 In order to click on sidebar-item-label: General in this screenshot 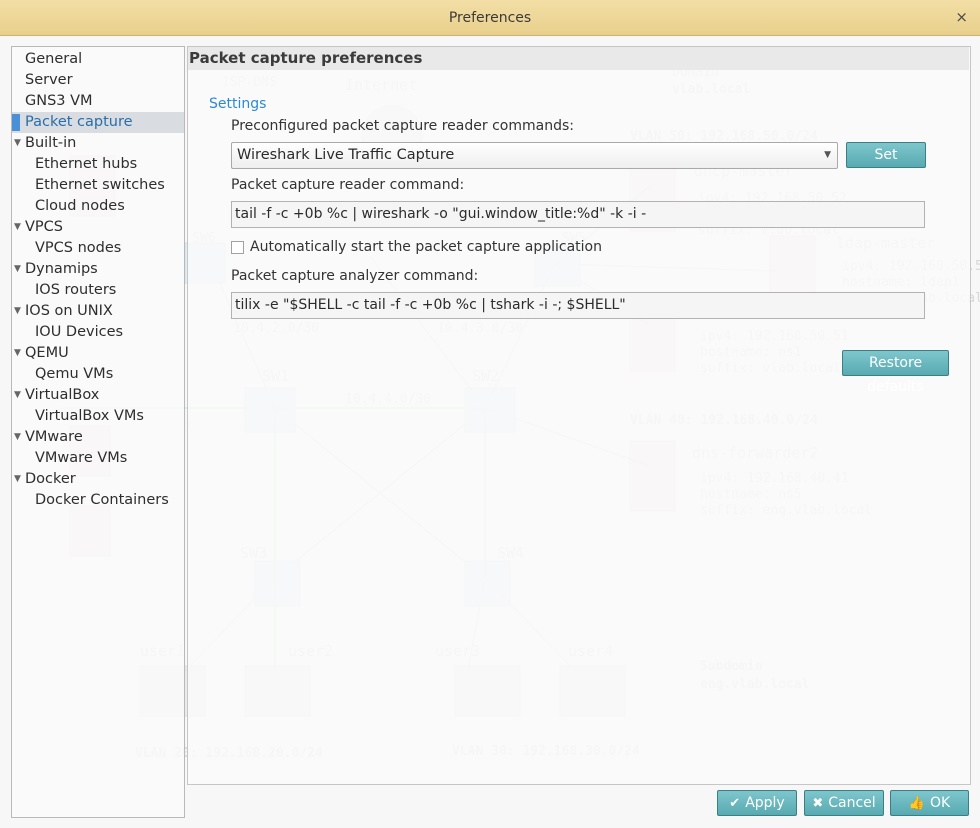, I will do `click(54, 59)`.